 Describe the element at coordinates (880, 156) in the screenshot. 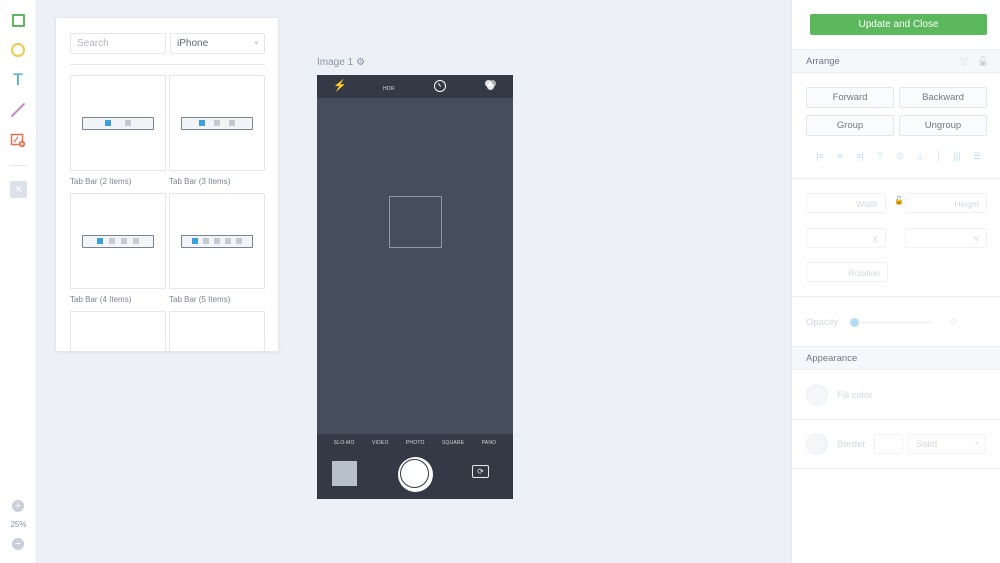

I see `align-top-icon: ⊤` at that location.